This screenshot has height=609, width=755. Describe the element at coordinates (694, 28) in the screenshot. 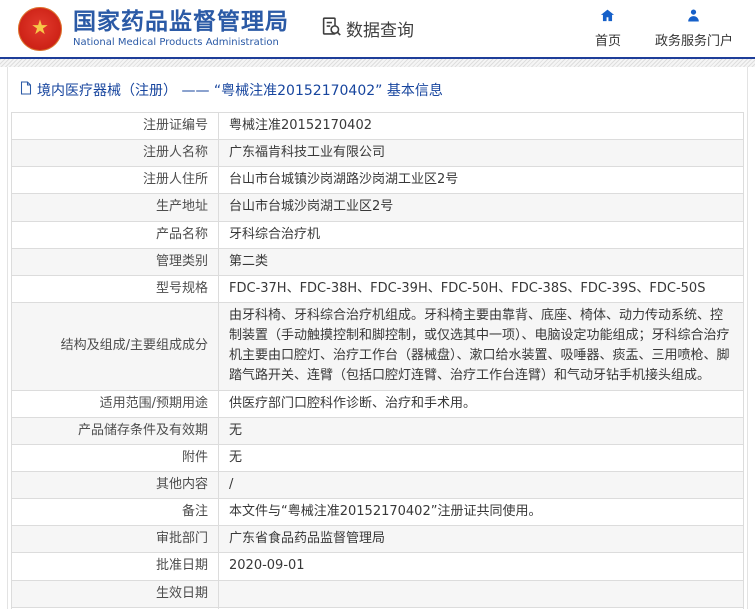

I see `nav-item-gov-portal: 政务服务门户` at that location.